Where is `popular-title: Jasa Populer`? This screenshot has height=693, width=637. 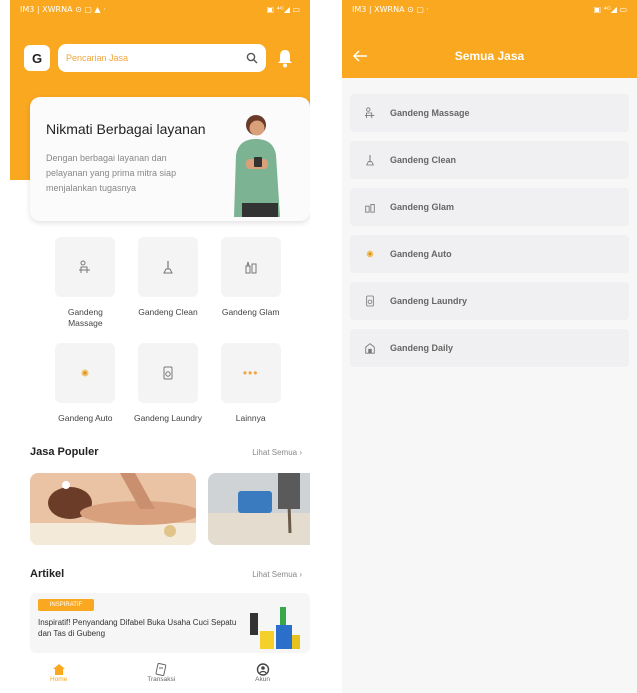
popular-title: Jasa Populer is located at coordinates (64, 452).